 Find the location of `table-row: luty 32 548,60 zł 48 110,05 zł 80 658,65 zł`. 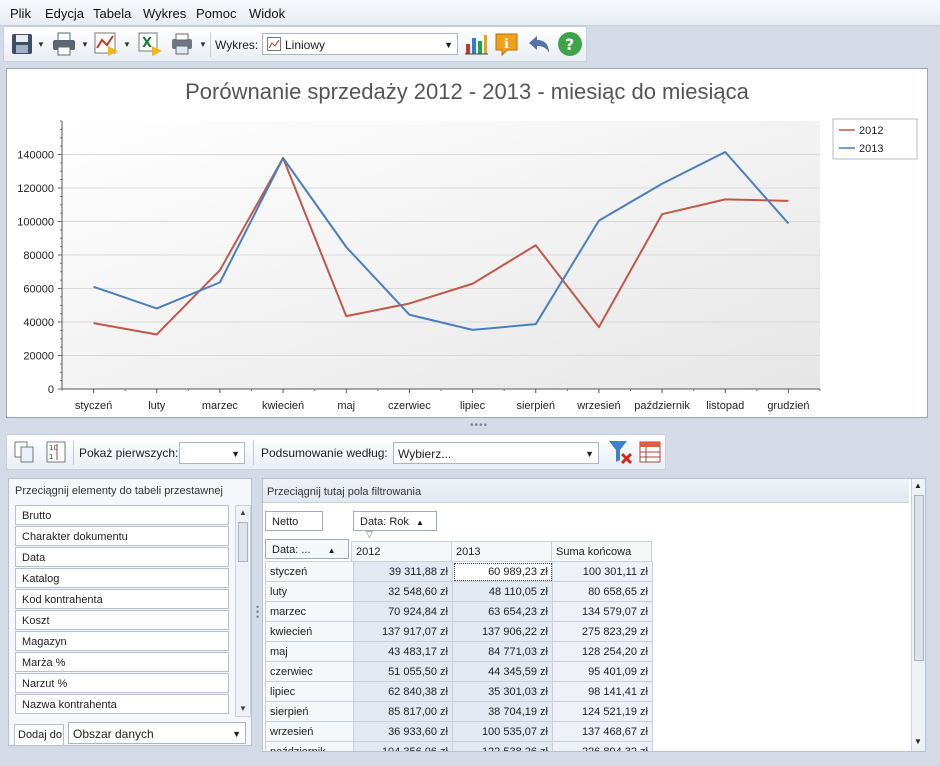

table-row: luty 32 548,60 zł 48 110,05 zł 80 658,65 zł is located at coordinates (459, 591).